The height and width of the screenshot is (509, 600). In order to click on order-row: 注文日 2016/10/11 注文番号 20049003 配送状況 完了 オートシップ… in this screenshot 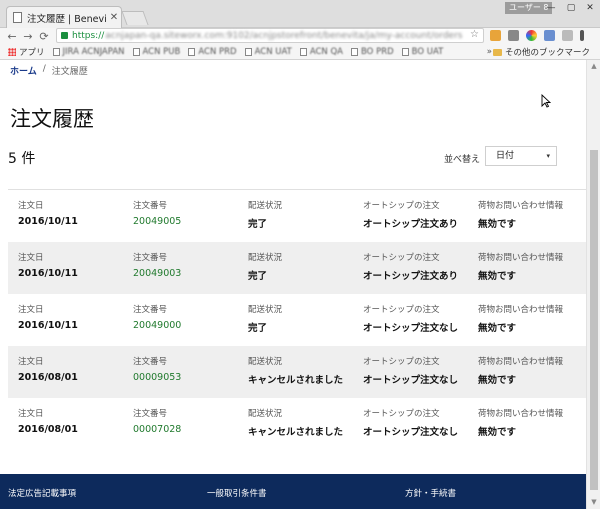, I will do `click(297, 268)`.